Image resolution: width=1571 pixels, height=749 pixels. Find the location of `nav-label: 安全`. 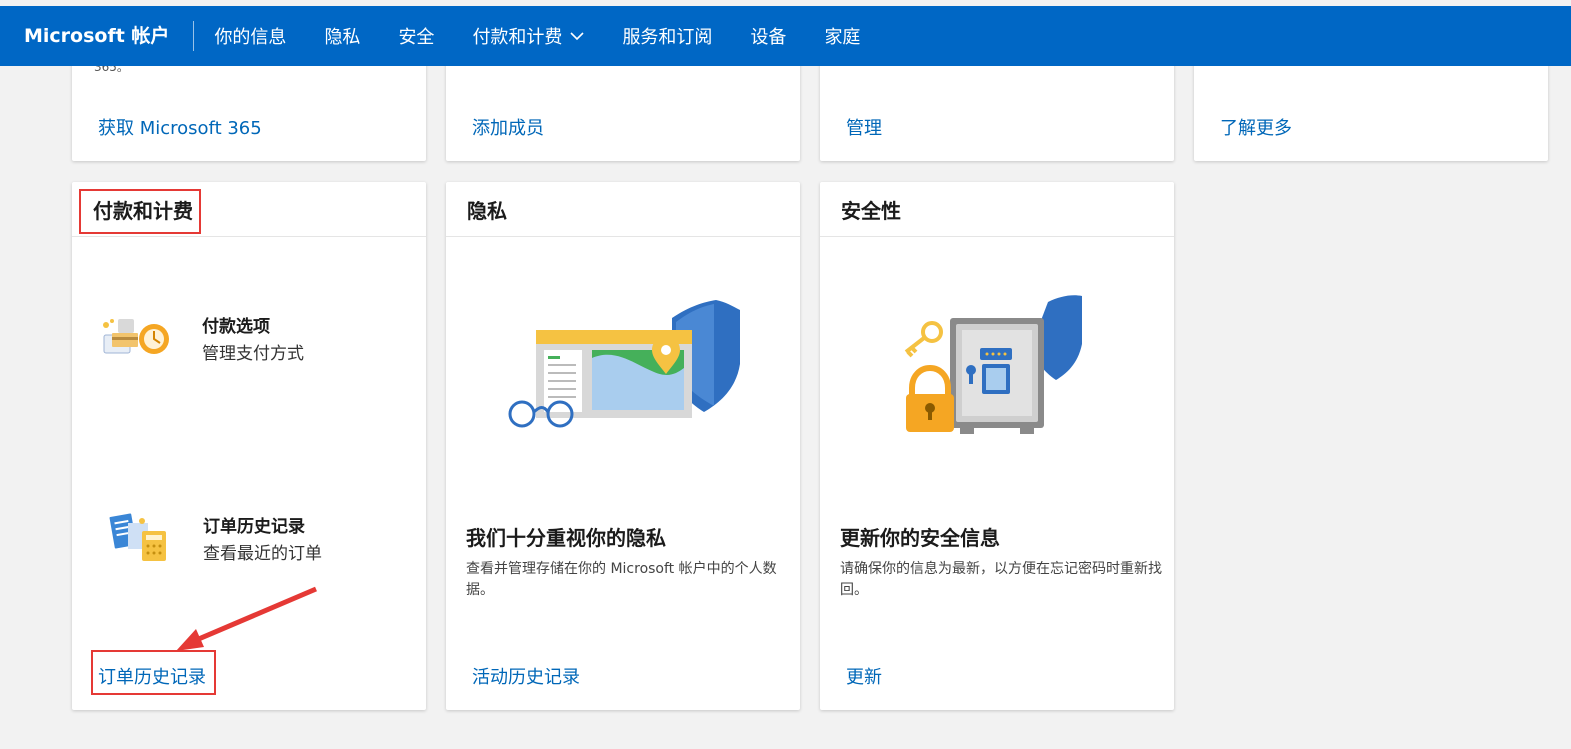

nav-label: 安全 is located at coordinates (416, 37).